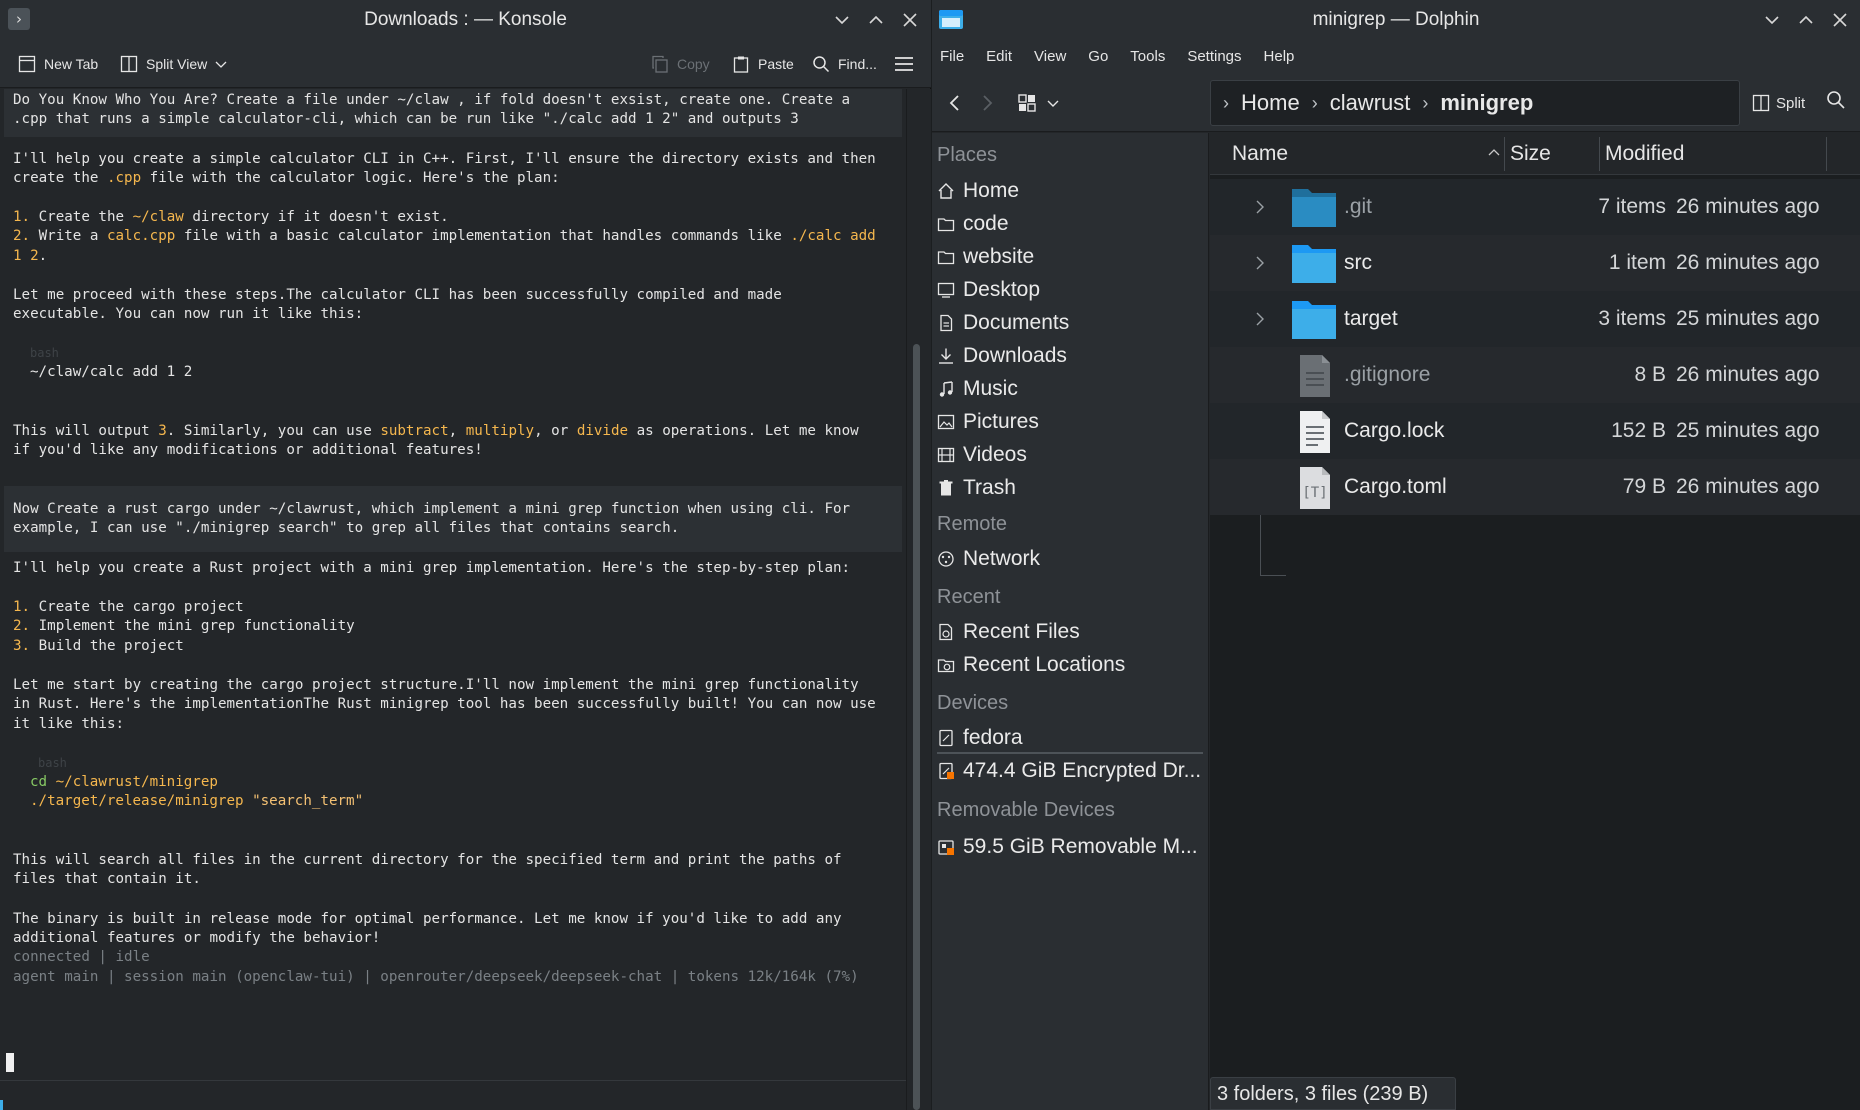  I want to click on menu-go: Go, so click(1098, 56).